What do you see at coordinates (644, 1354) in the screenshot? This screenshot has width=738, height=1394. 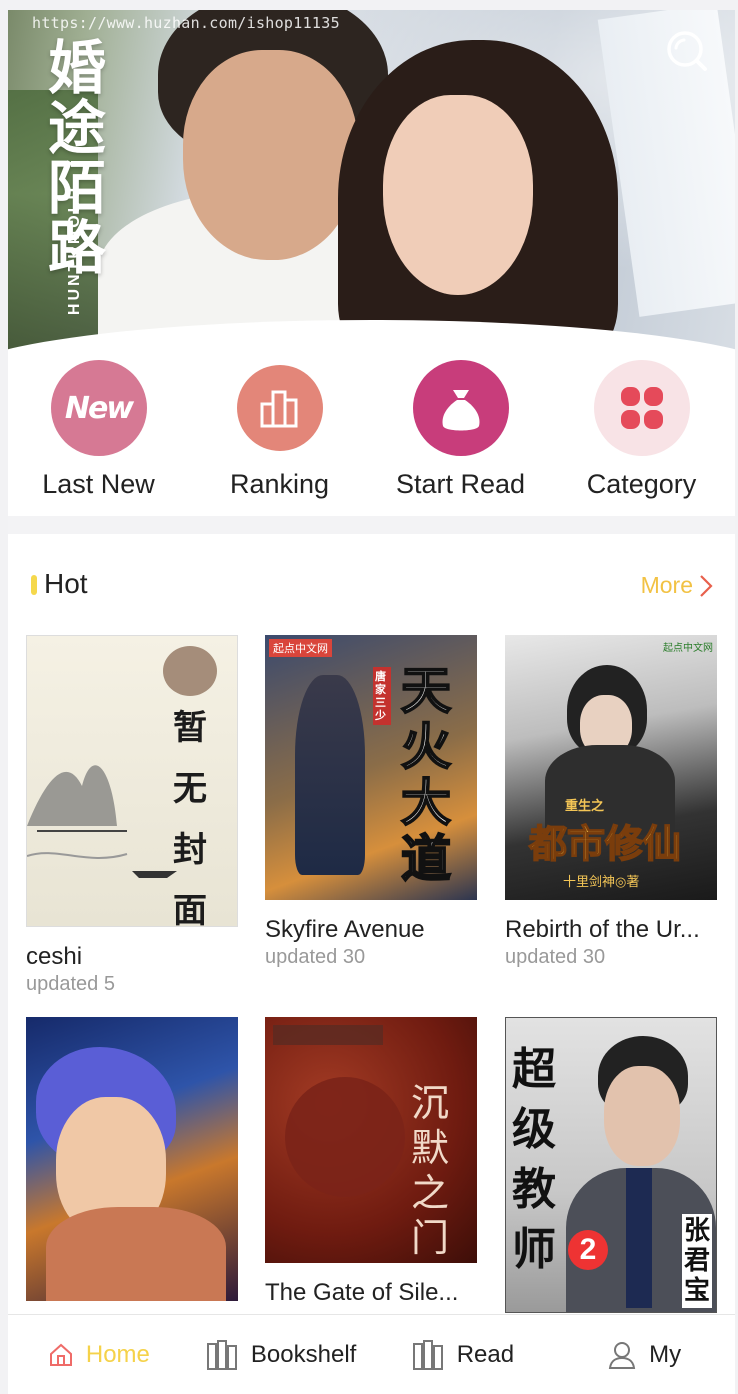 I see `tab-my: My` at bounding box center [644, 1354].